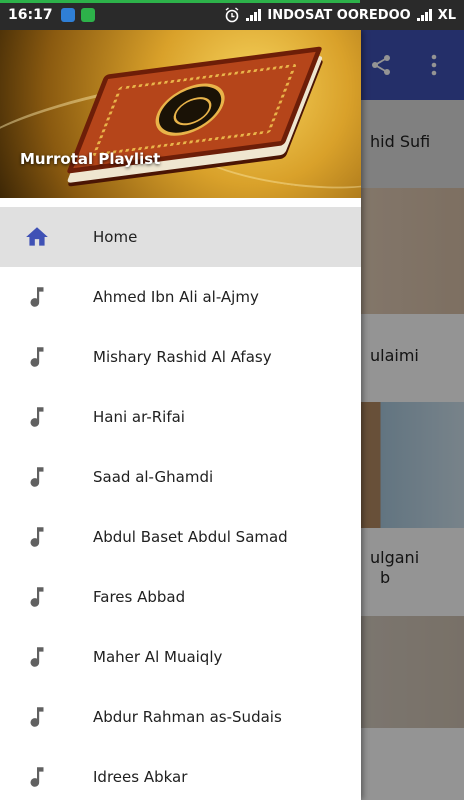  What do you see at coordinates (446, 15) in the screenshot?
I see `network-name: XL` at bounding box center [446, 15].